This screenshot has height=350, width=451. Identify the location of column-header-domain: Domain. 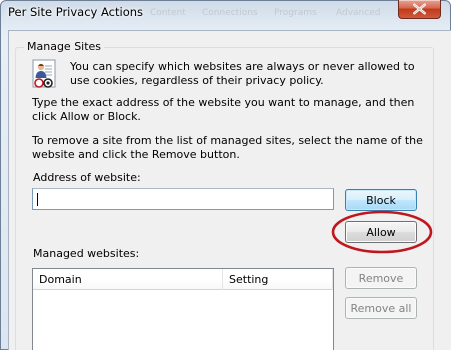
(128, 279).